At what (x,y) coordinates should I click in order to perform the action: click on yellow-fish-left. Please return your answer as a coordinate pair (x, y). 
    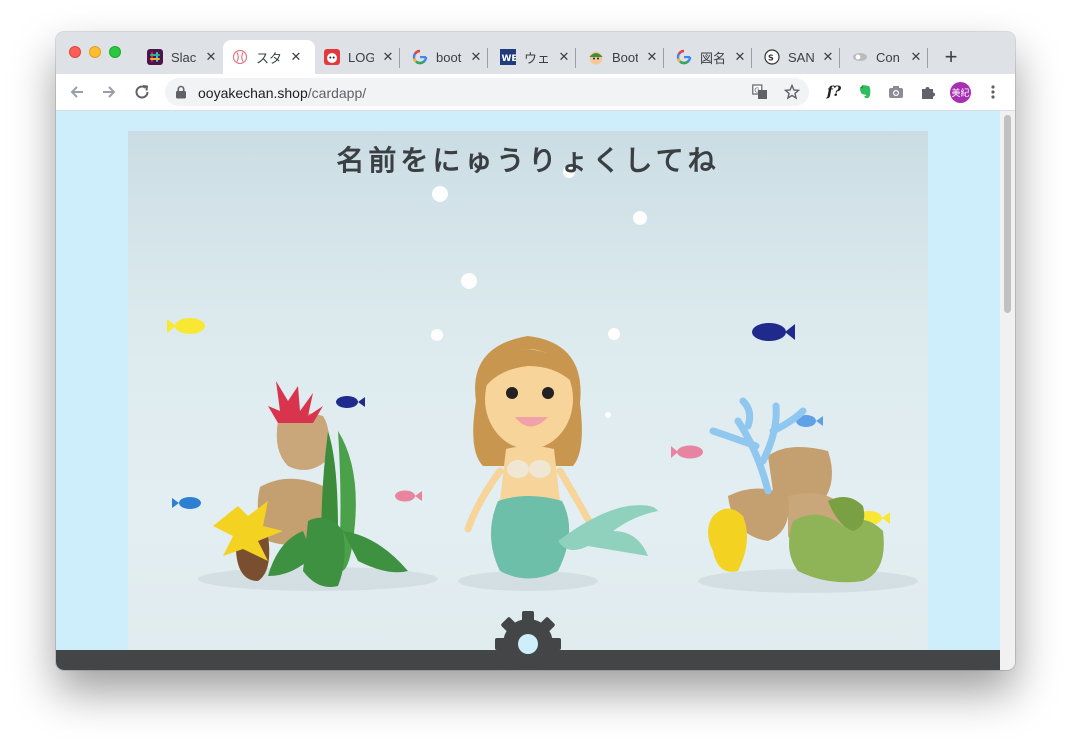
    Looking at the image, I should click on (186, 326).